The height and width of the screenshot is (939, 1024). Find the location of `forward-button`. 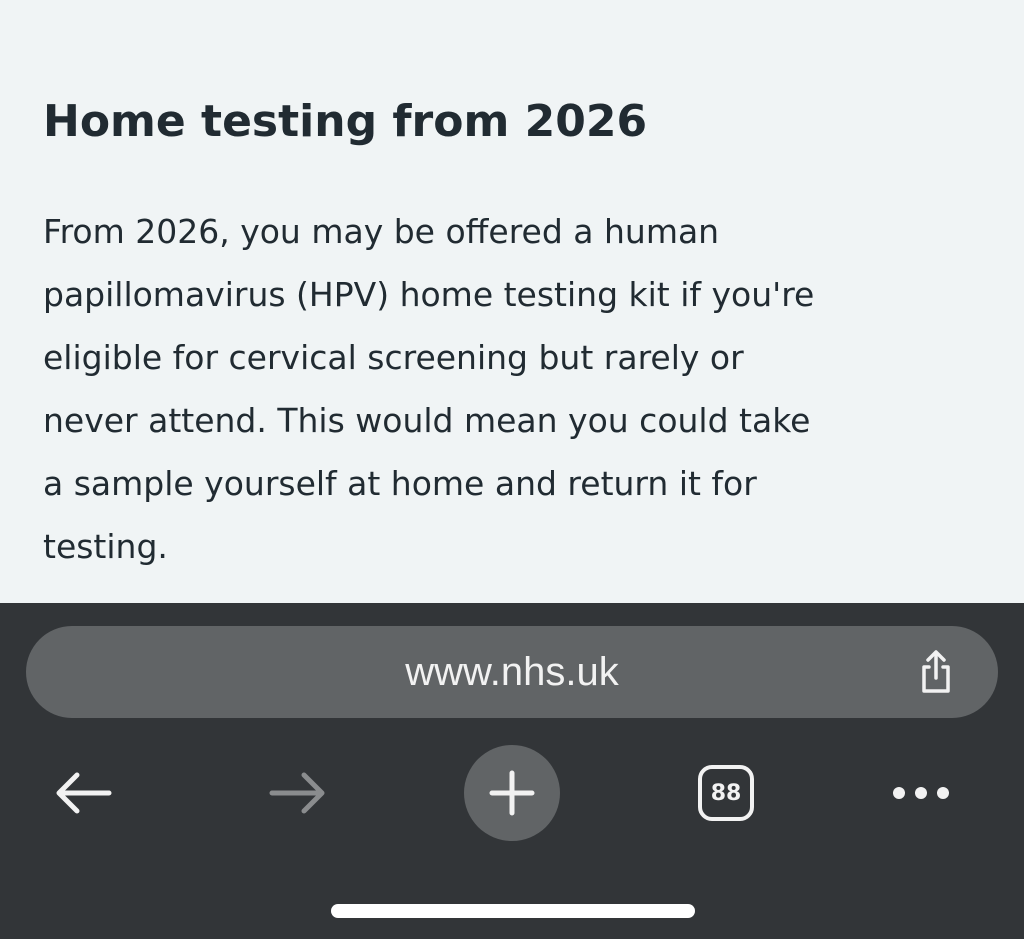

forward-button is located at coordinates (298, 793).